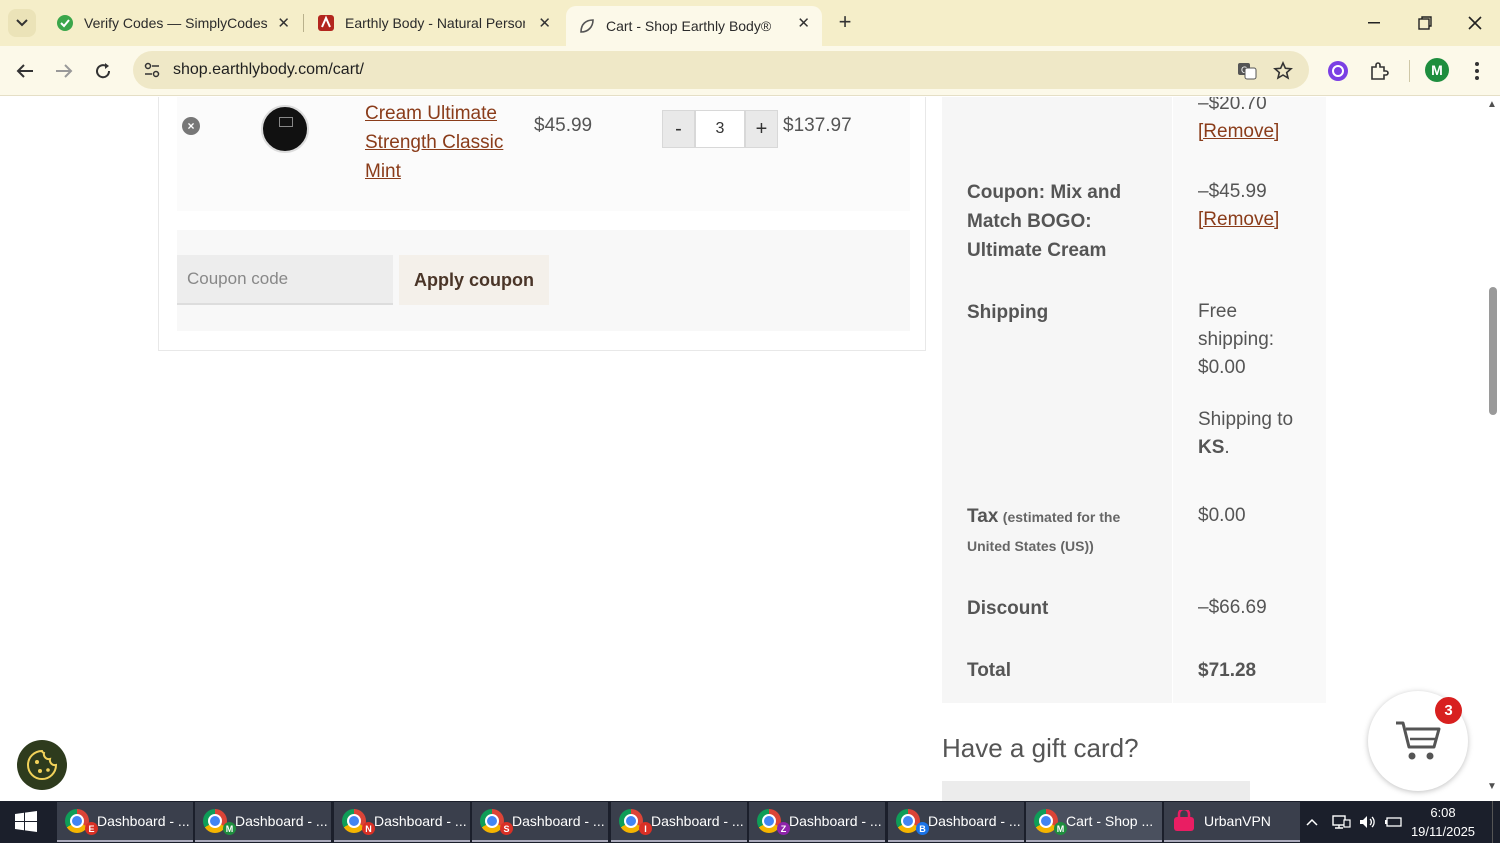 Image resolution: width=1500 pixels, height=843 pixels. Describe the element at coordinates (1418, 740) in the screenshot. I see `cart-icon` at that location.